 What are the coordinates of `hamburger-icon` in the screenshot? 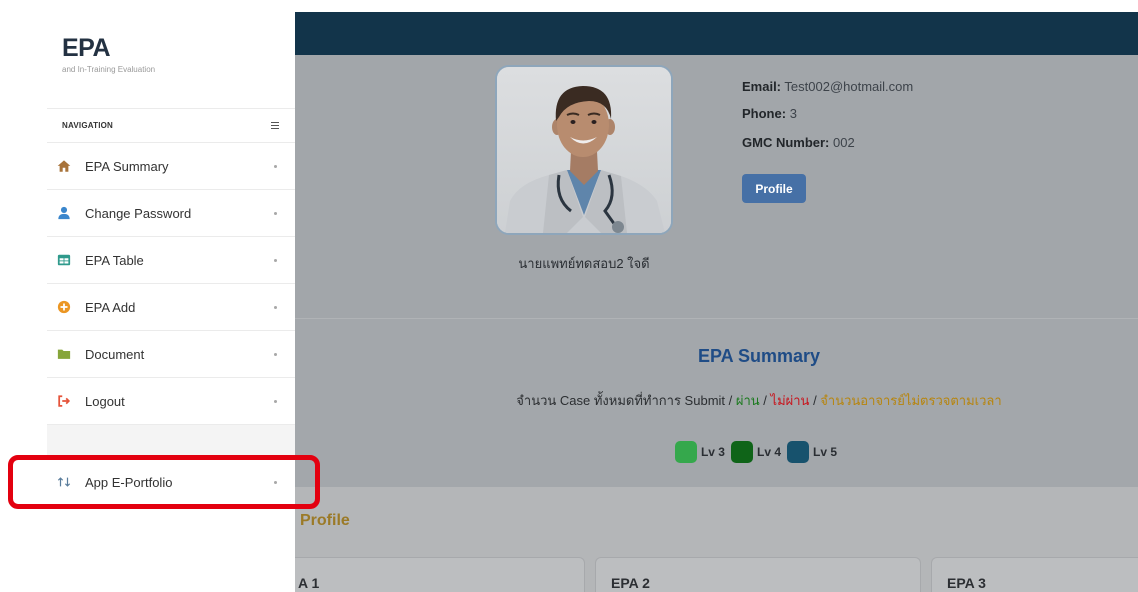 It's located at (275, 125).